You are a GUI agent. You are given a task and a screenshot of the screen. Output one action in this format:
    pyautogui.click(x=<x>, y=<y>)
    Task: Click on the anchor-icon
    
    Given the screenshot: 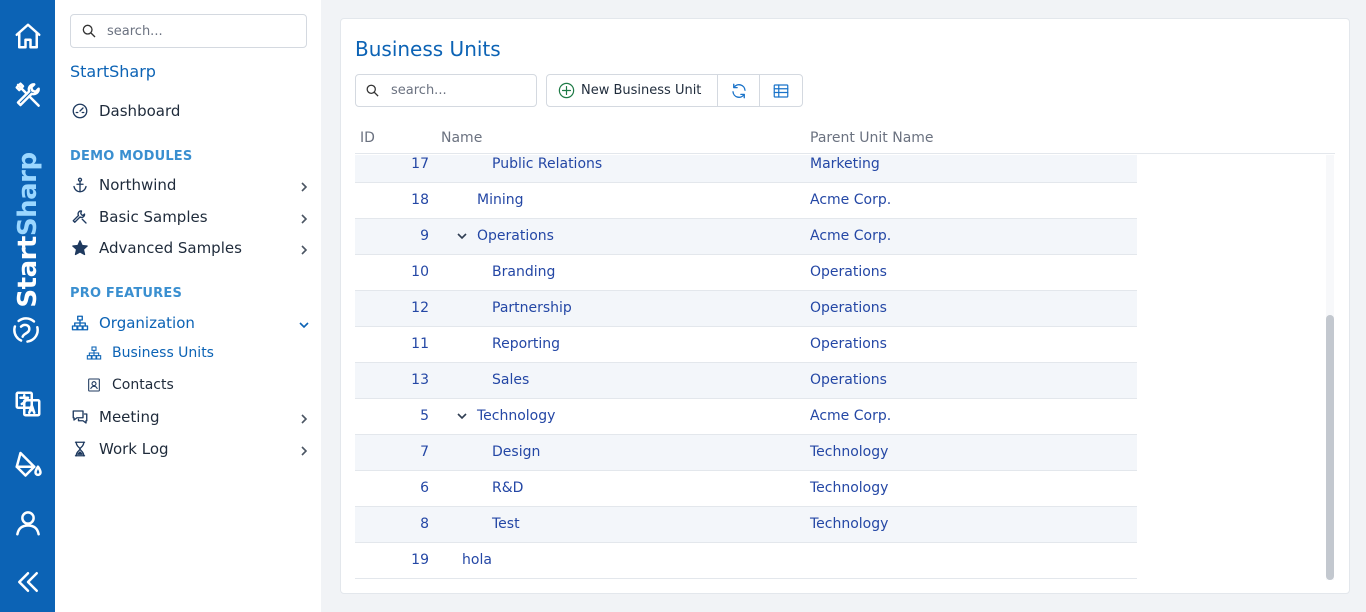 What is the action you would take?
    pyautogui.click(x=80, y=185)
    